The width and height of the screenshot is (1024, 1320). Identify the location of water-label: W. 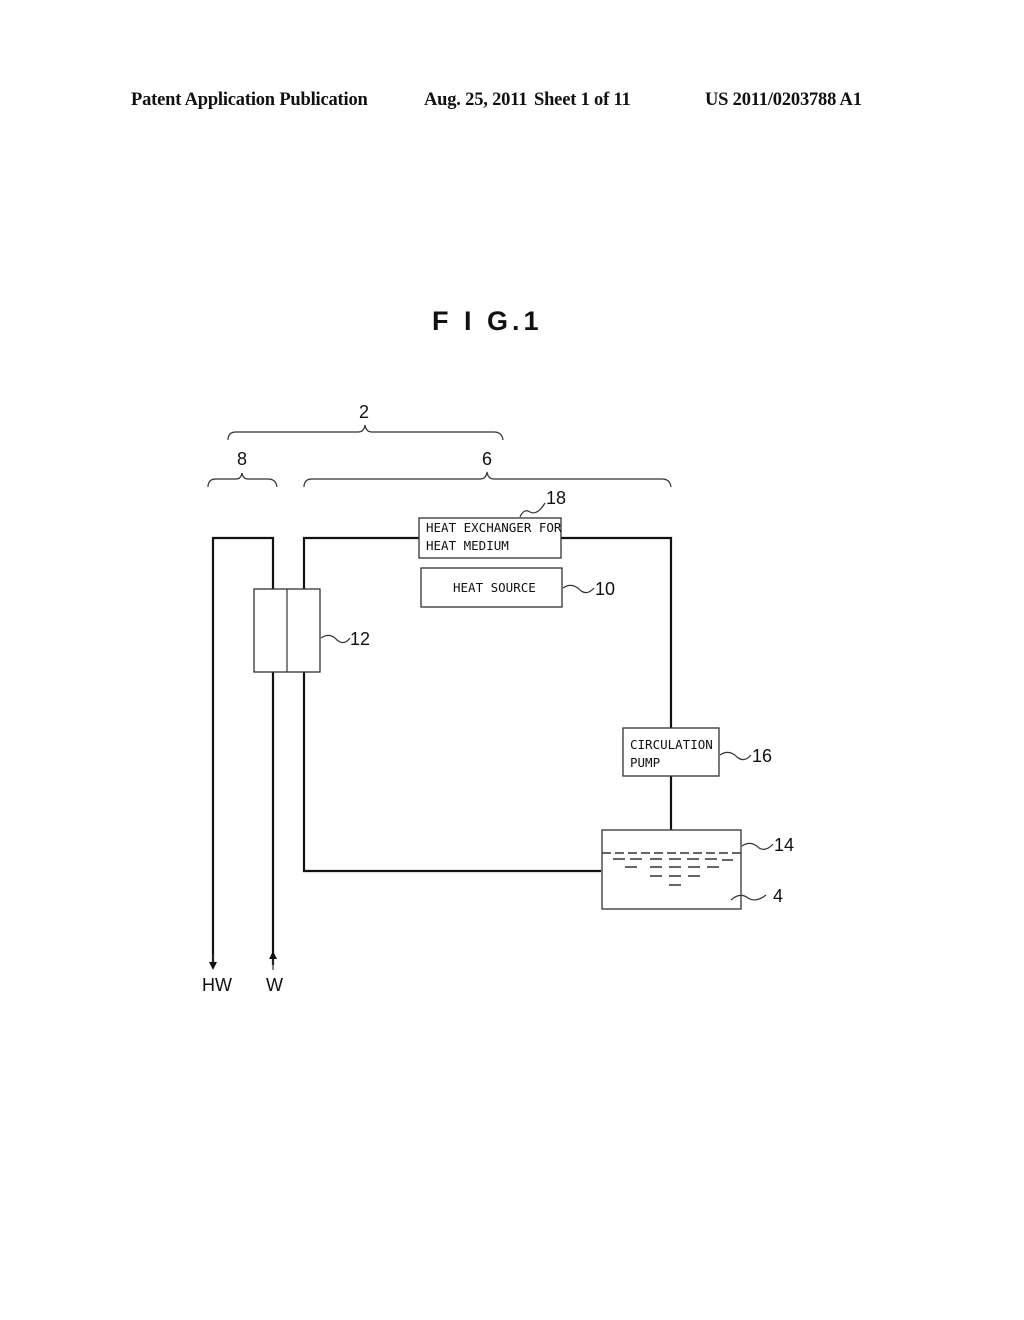
(274, 985).